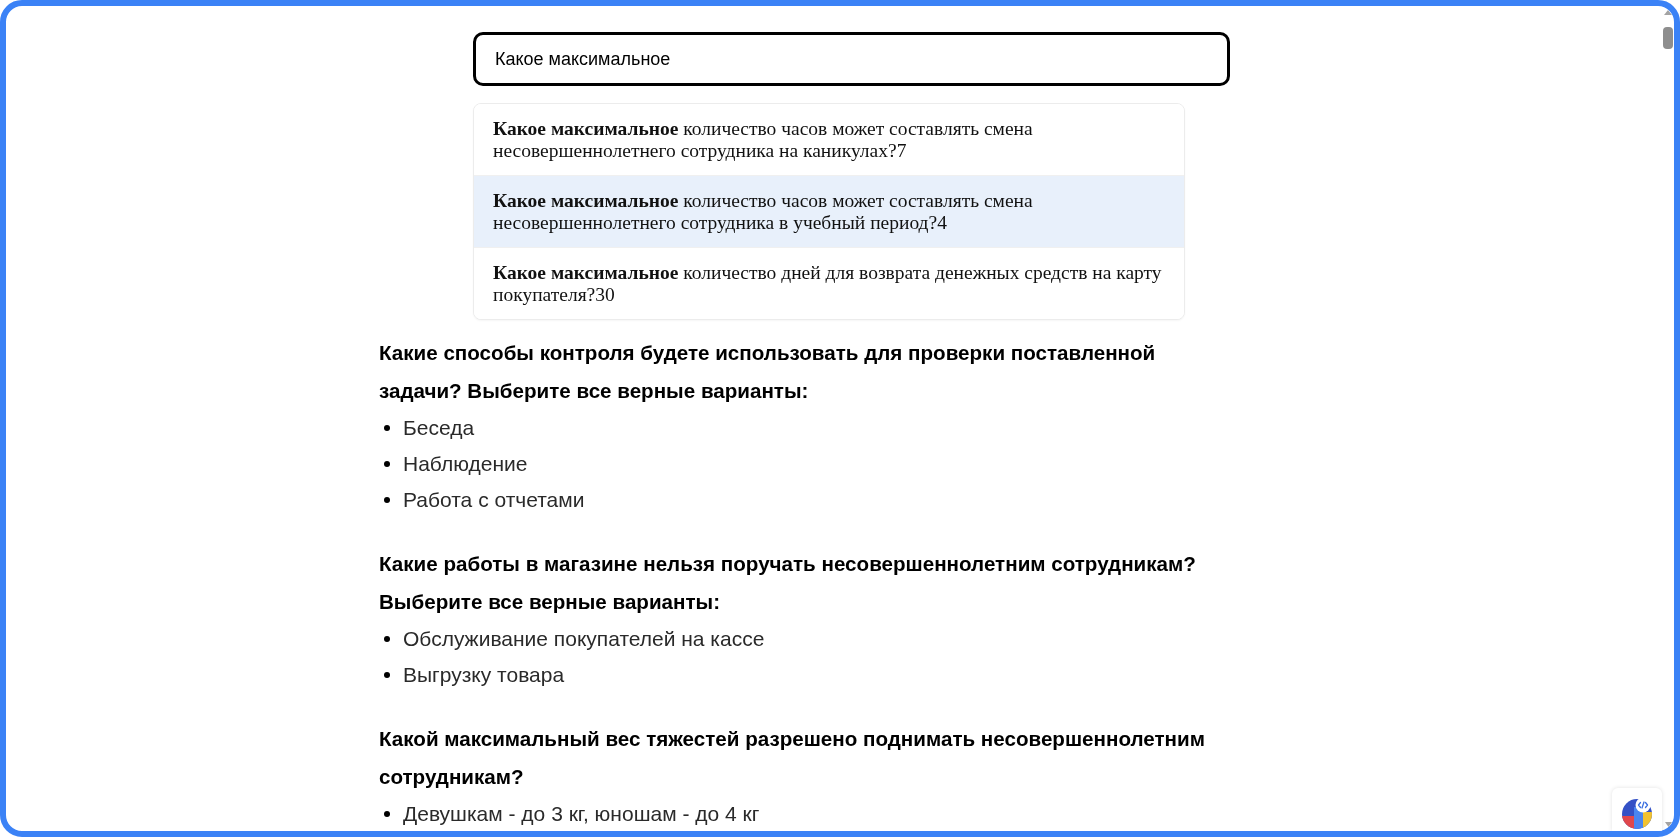  What do you see at coordinates (1668, 824) in the screenshot?
I see `scroll-down-arrow-icon` at bounding box center [1668, 824].